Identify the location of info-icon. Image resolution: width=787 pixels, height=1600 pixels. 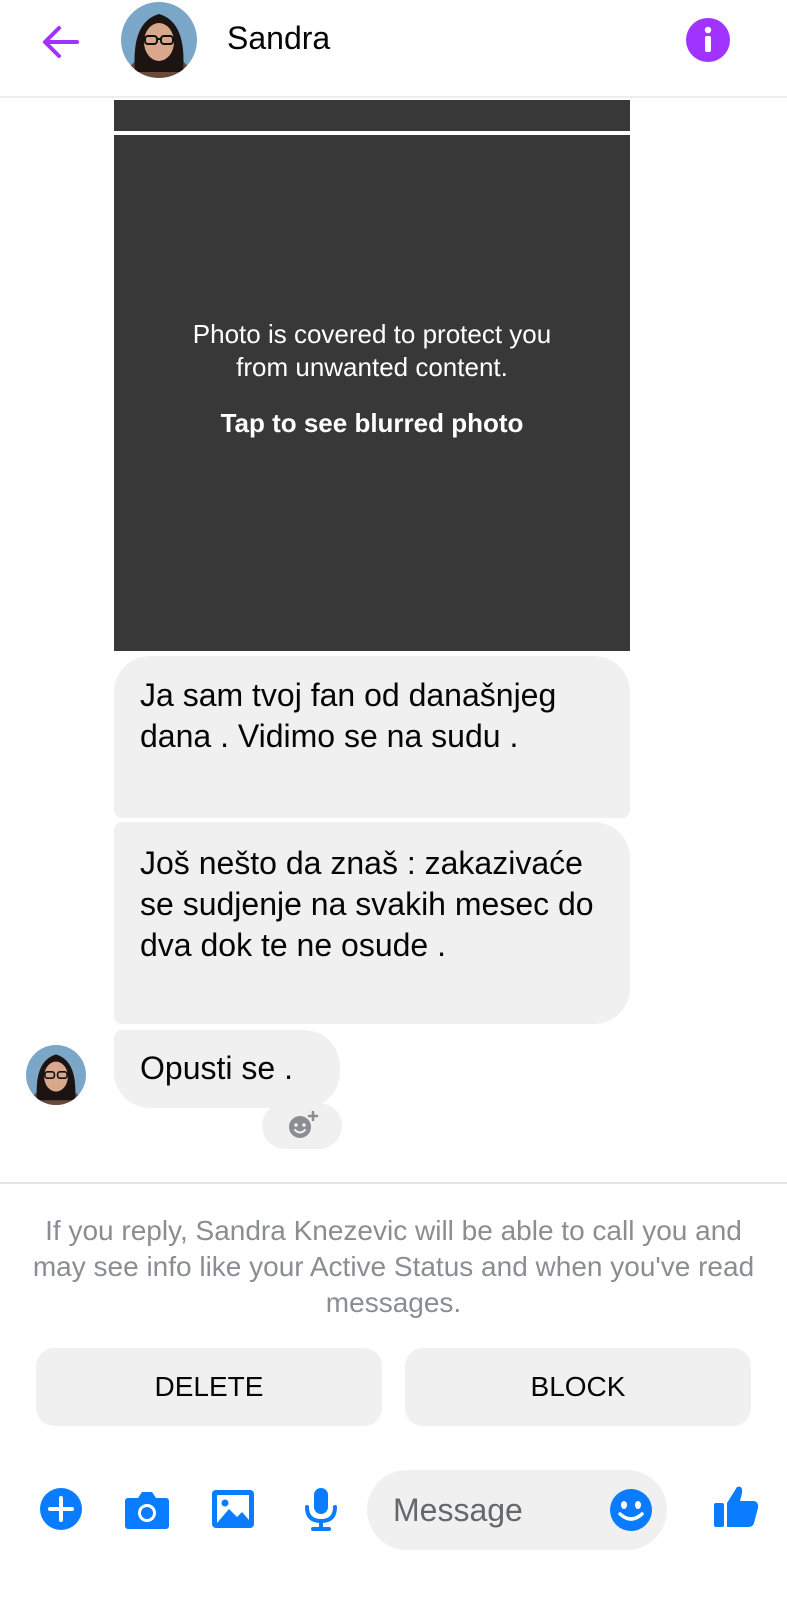
(708, 39).